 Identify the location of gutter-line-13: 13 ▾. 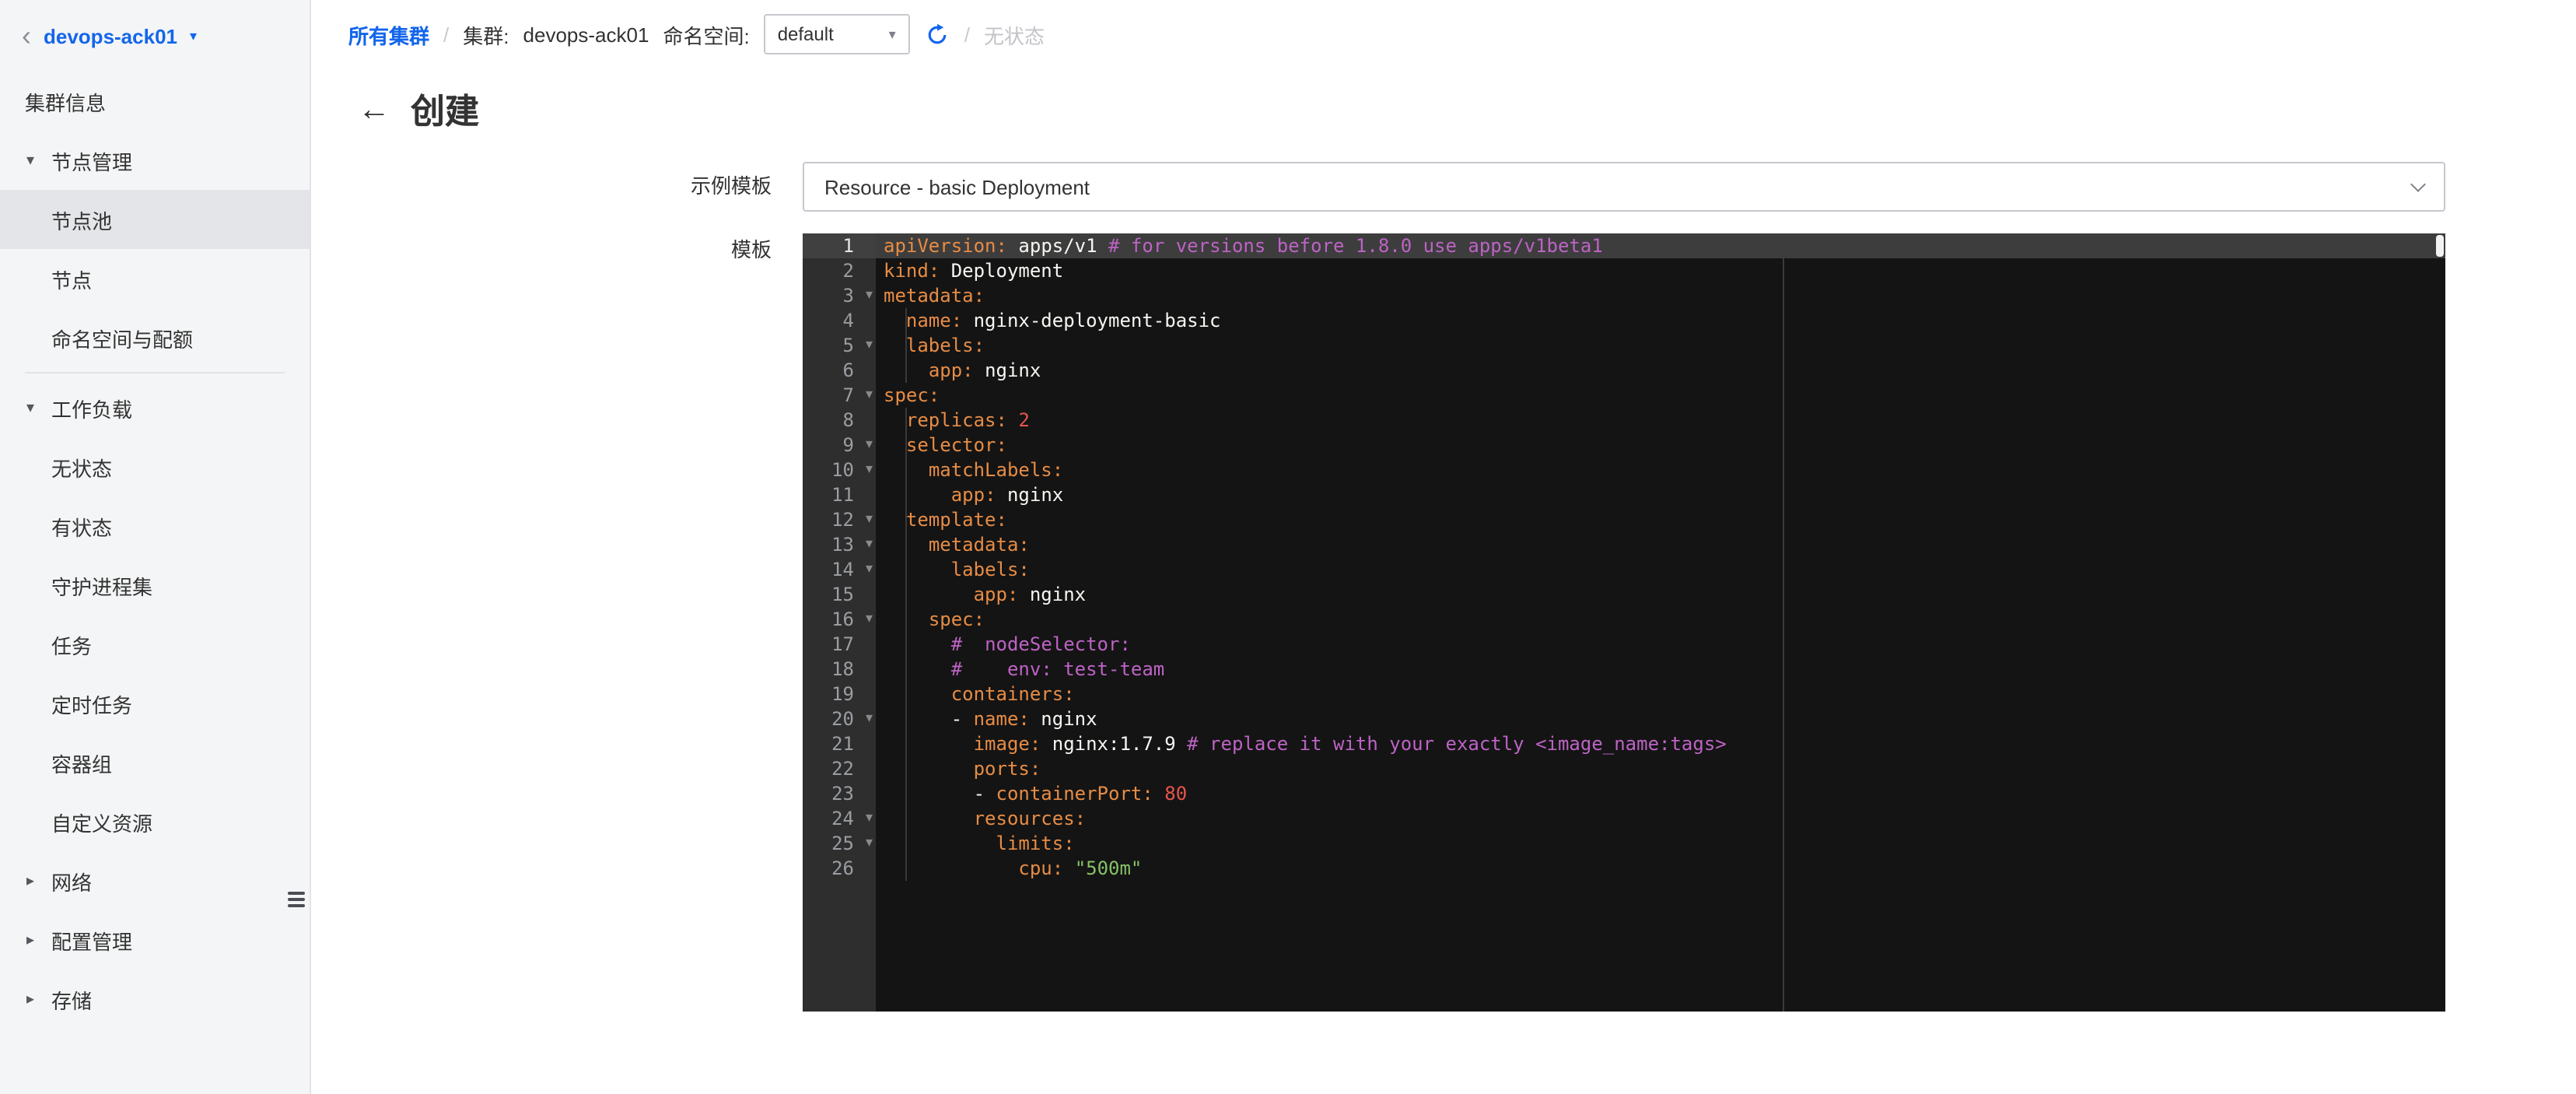
(839, 544).